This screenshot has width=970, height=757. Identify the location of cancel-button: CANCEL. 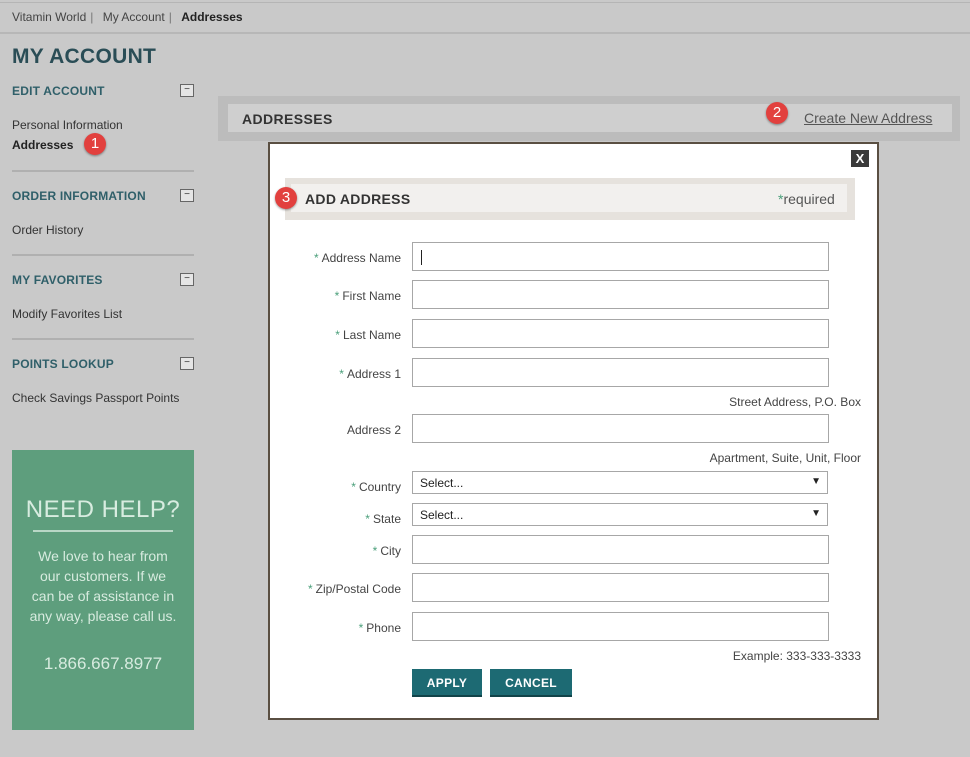
(531, 683).